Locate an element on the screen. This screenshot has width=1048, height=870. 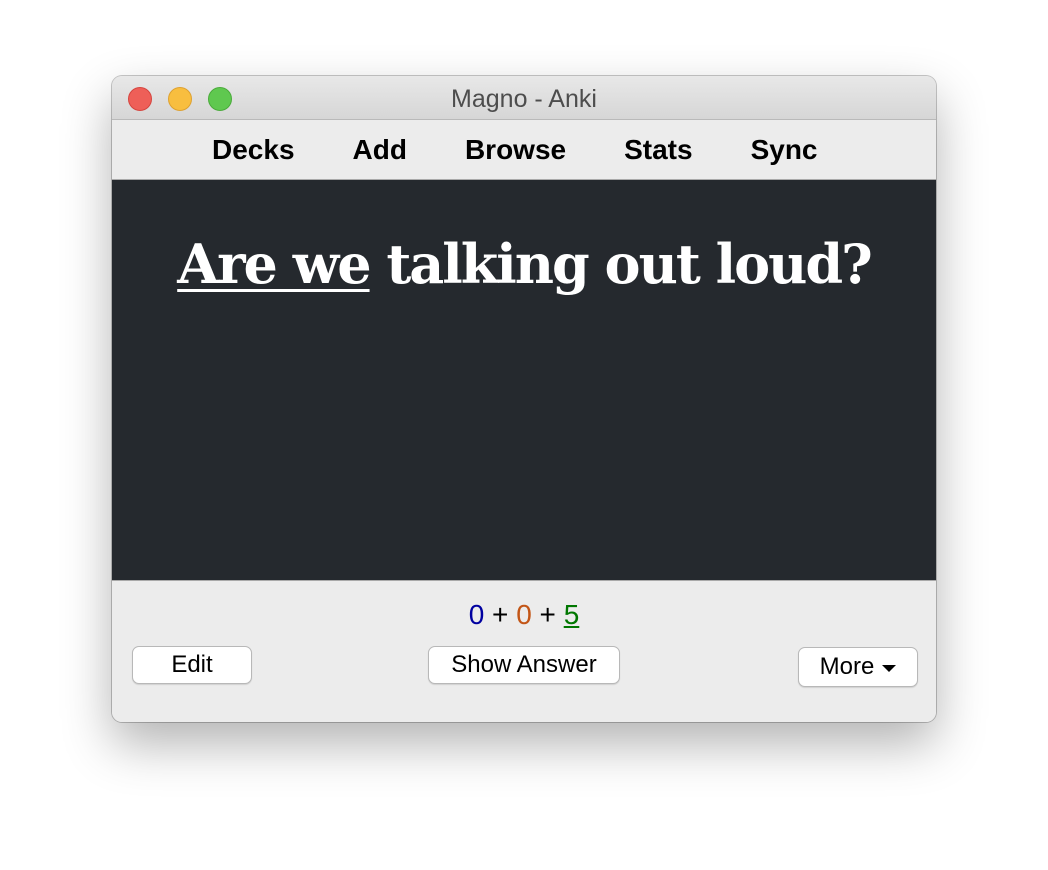
show-answer-button-label: Show Answer is located at coordinates (524, 664).